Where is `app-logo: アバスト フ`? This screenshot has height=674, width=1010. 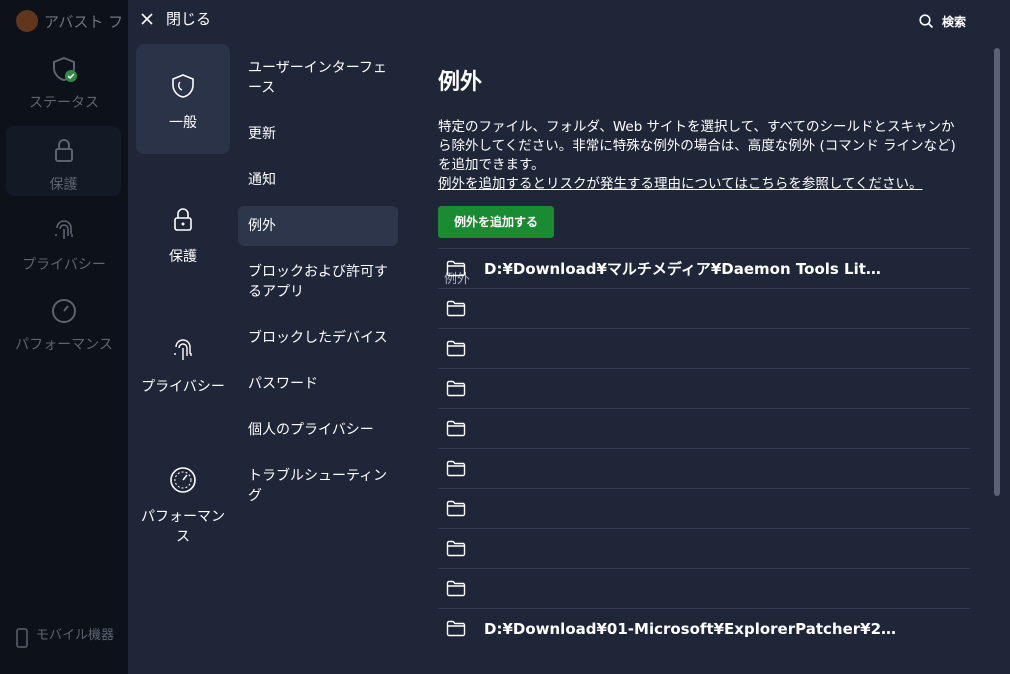 app-logo: アバスト フ is located at coordinates (69, 21).